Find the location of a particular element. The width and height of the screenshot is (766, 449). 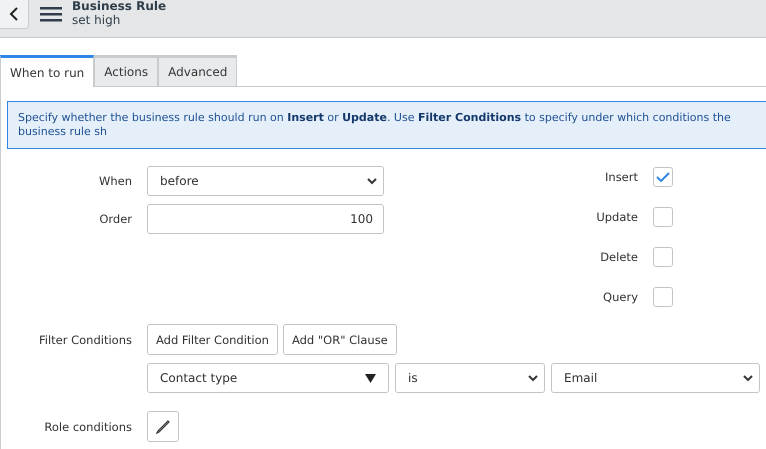

checkbox-label: Insert is located at coordinates (621, 177).